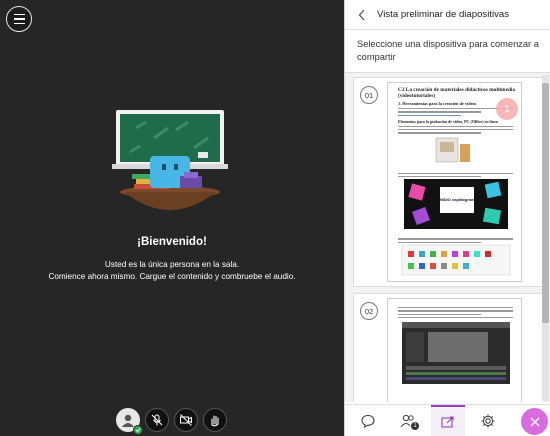  I want to click on hand-icon, so click(215, 421).